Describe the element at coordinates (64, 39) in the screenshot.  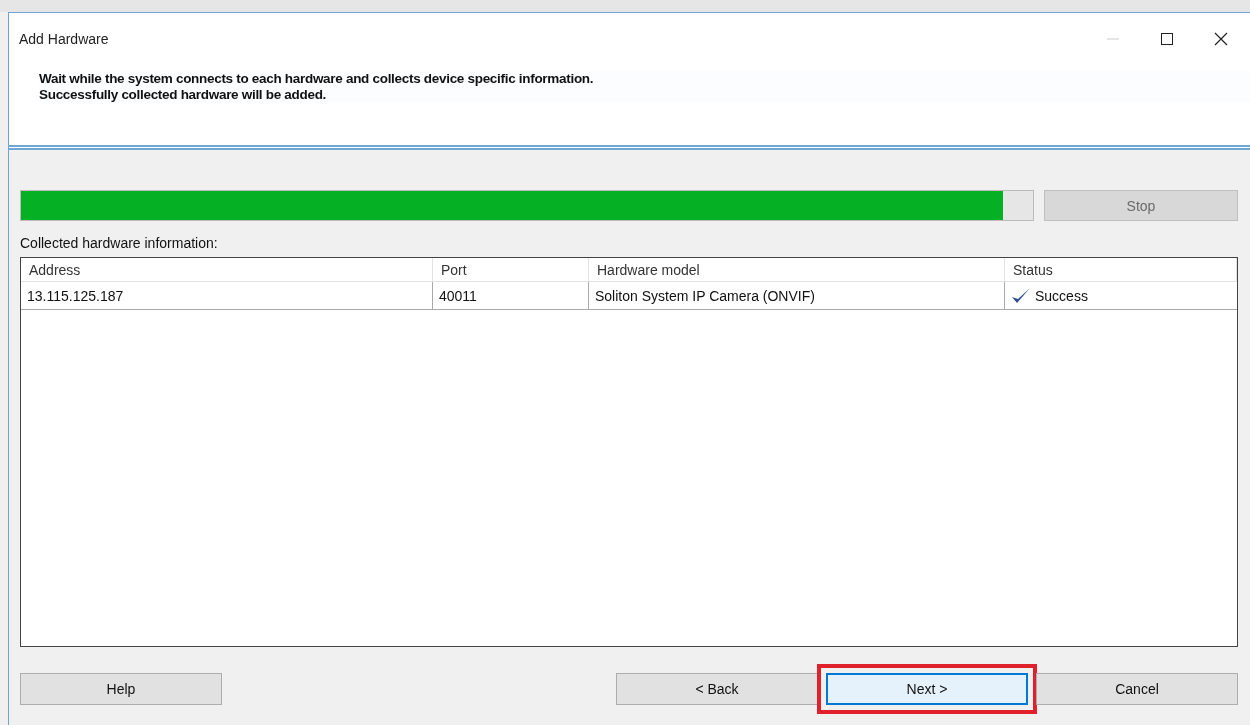
I see `window-title: Add Hardware` at that location.